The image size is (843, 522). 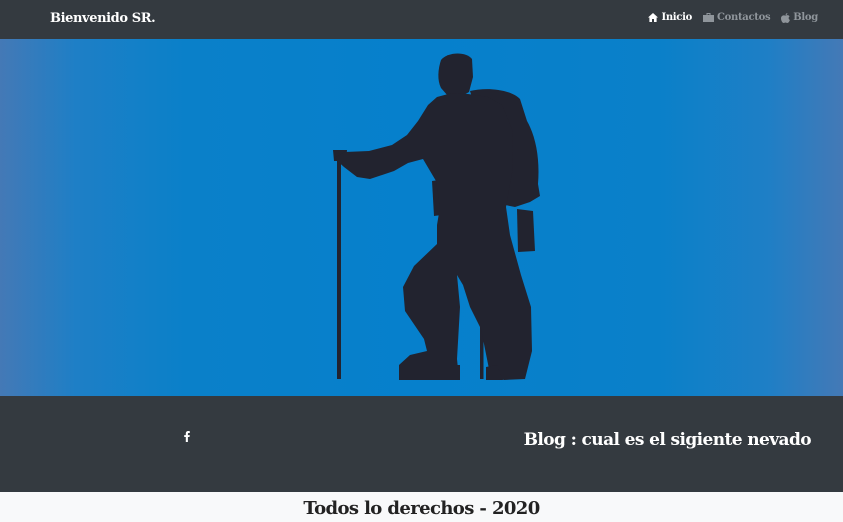 What do you see at coordinates (786, 17) in the screenshot?
I see `apple-icon` at bounding box center [786, 17].